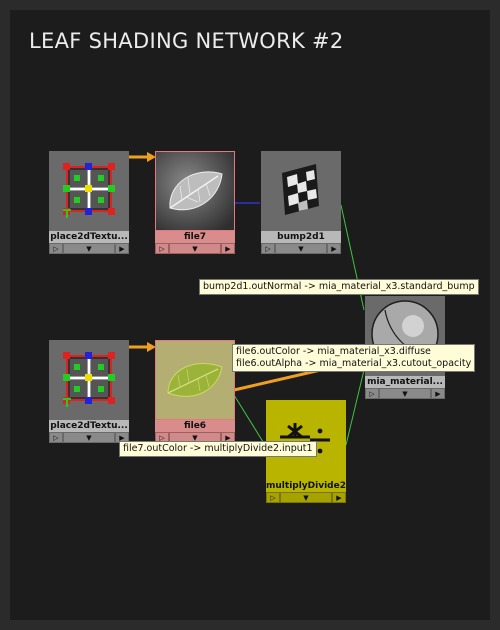 This screenshot has width=500, height=630. I want to click on file6-swatch, so click(195, 380).